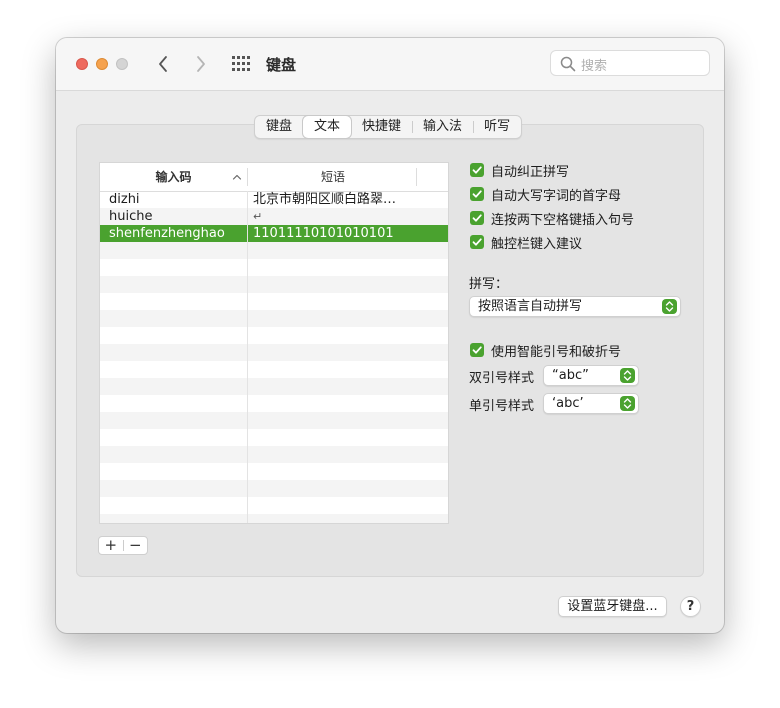  What do you see at coordinates (537, 244) in the screenshot?
I see `touch-bar-suggestions-label: 触控栏键入建议` at bounding box center [537, 244].